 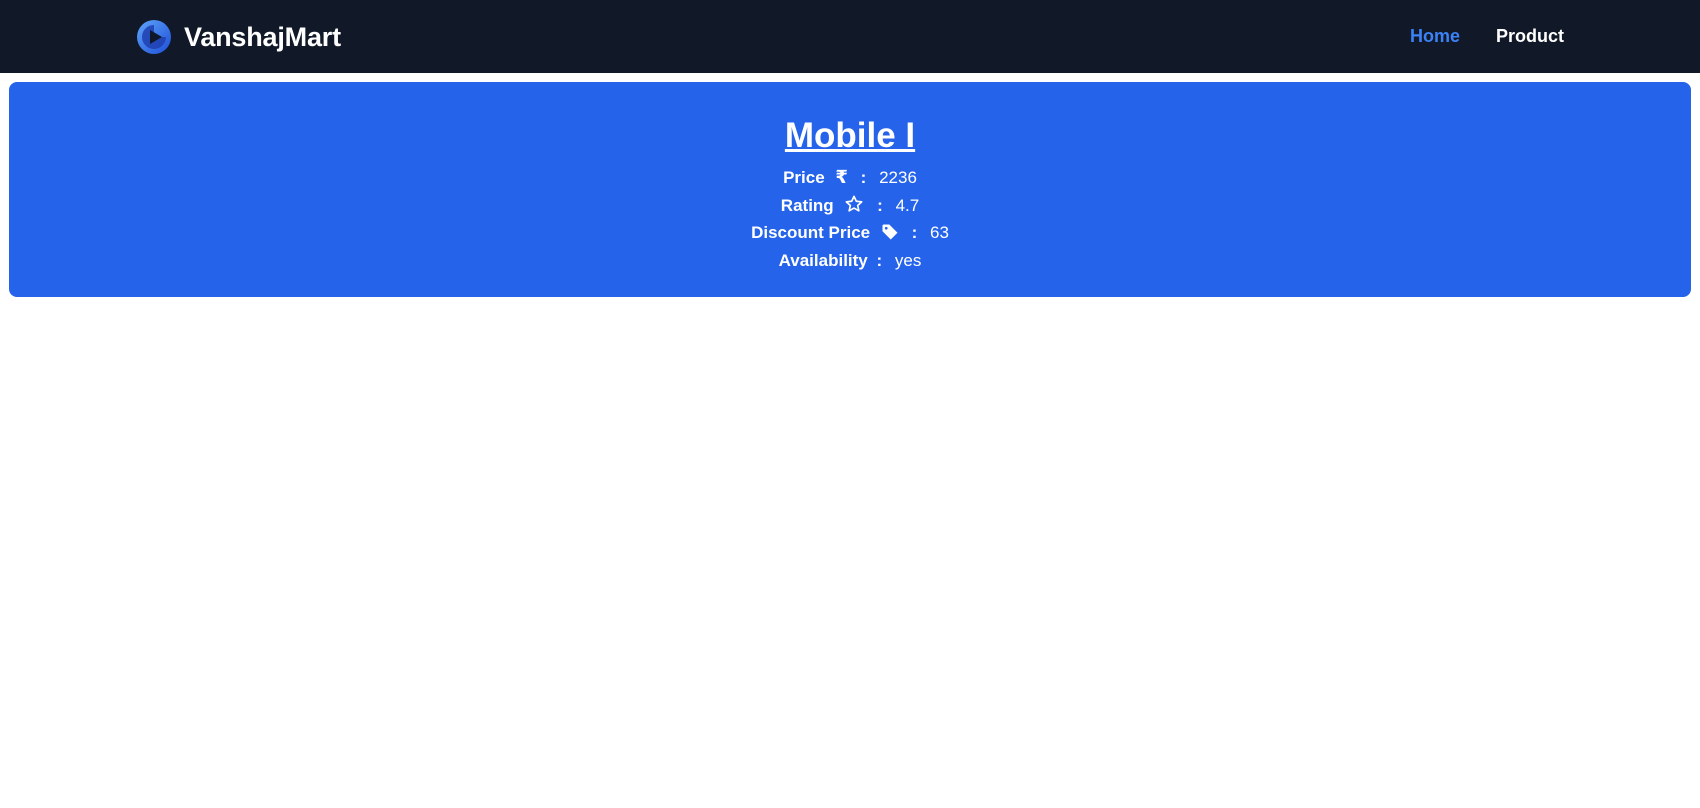 What do you see at coordinates (890, 232) in the screenshot?
I see `price-tag-icon` at bounding box center [890, 232].